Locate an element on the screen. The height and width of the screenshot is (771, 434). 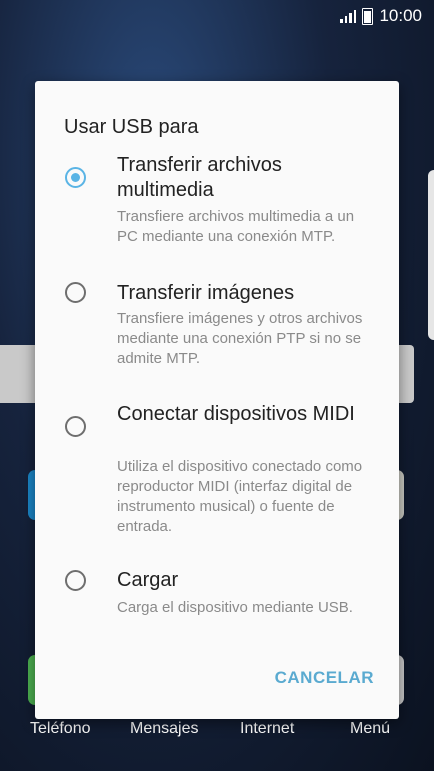
radio-mtp is located at coordinates (75, 177).